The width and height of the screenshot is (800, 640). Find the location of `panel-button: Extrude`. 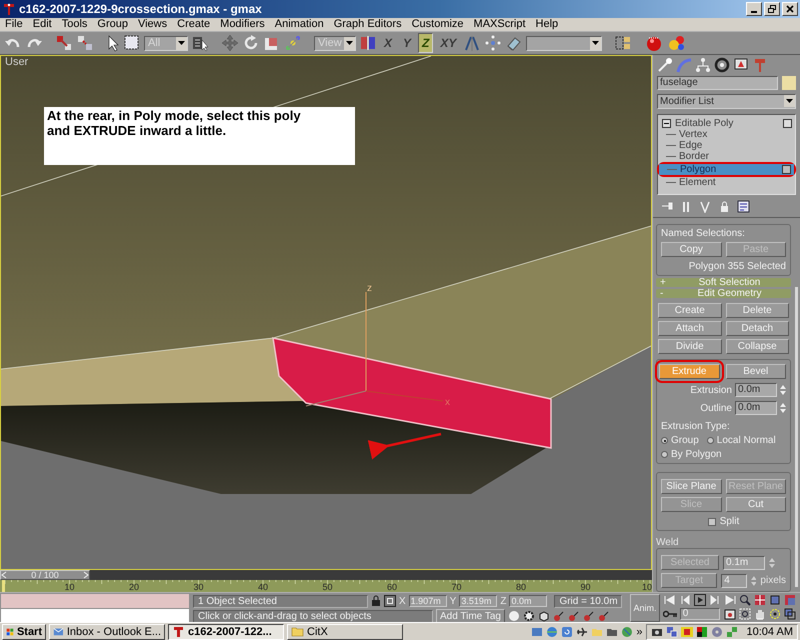

panel-button: Extrude is located at coordinates (689, 371).